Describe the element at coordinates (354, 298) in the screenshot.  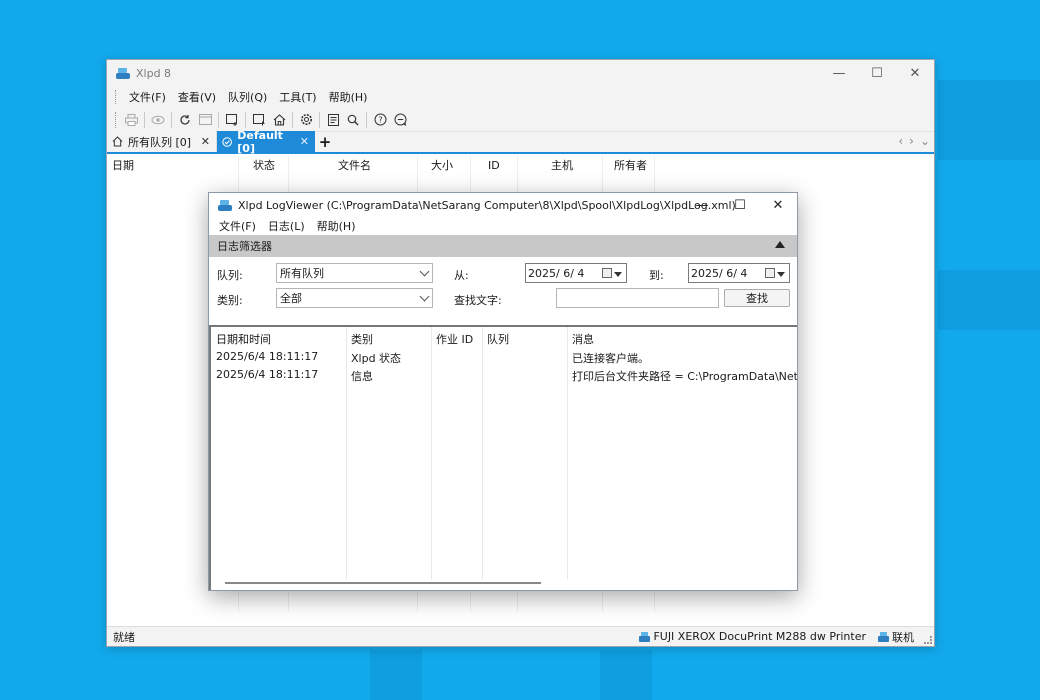
I see `type-select: 全部` at that location.